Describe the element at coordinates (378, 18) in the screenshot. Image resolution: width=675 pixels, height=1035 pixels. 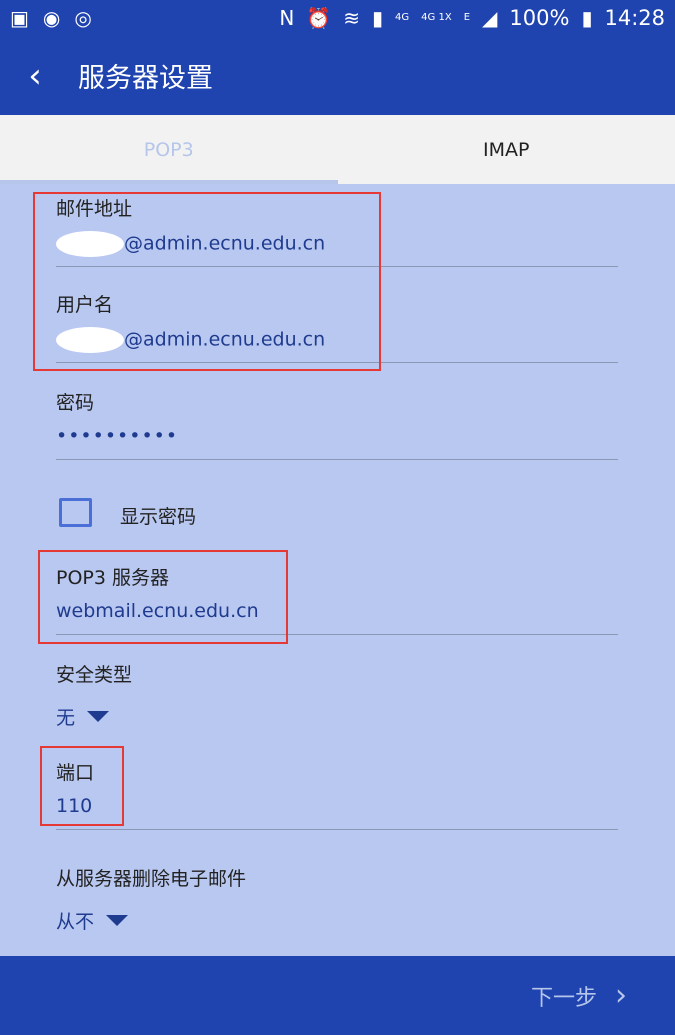
I see `sim-icon: ▮` at that location.